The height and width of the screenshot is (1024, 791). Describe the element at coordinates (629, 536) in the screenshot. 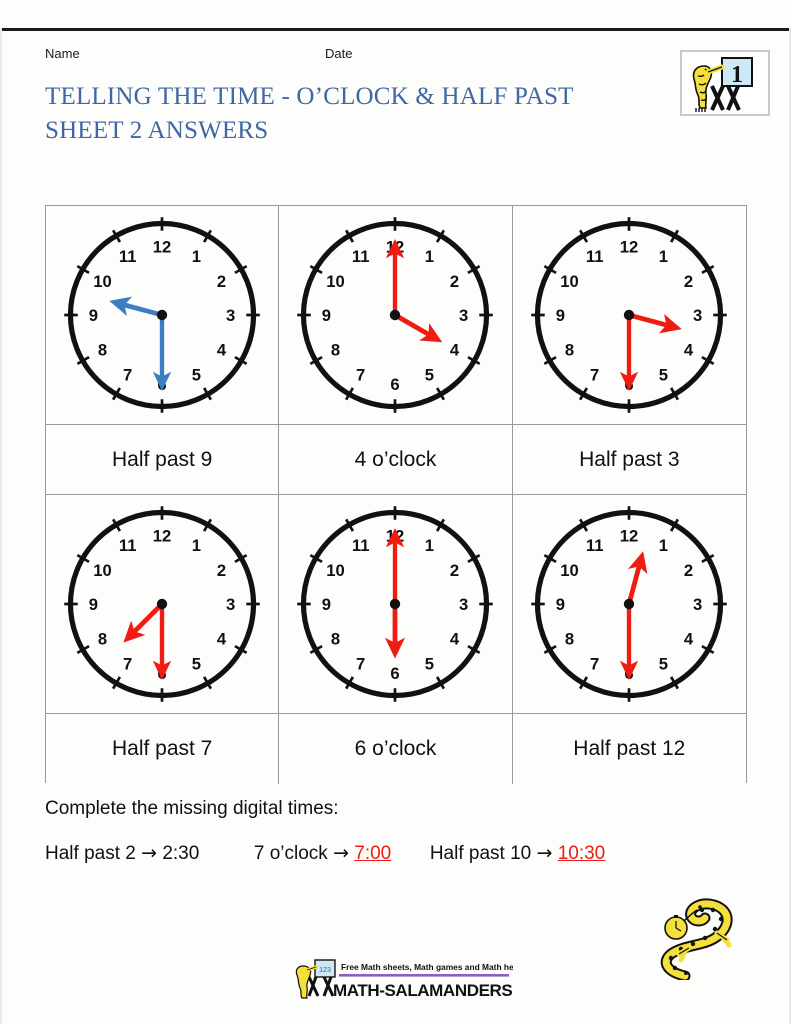

I see `clock-6-numeral-12: 12` at that location.